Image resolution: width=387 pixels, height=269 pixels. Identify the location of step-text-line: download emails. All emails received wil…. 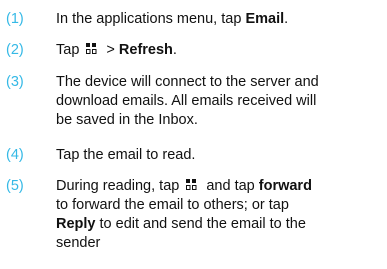
(186, 101).